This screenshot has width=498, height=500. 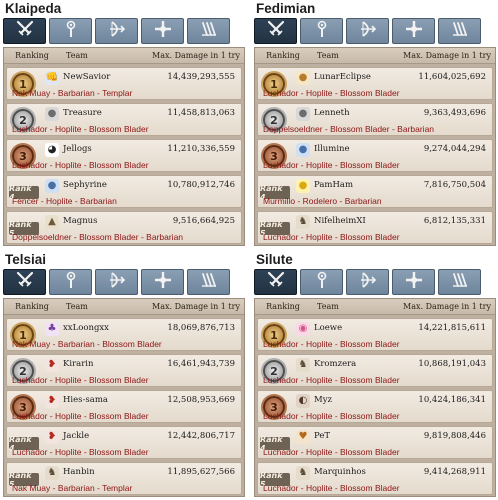 What do you see at coordinates (85, 185) in the screenshot?
I see `team-name: Sephyrine` at bounding box center [85, 185].